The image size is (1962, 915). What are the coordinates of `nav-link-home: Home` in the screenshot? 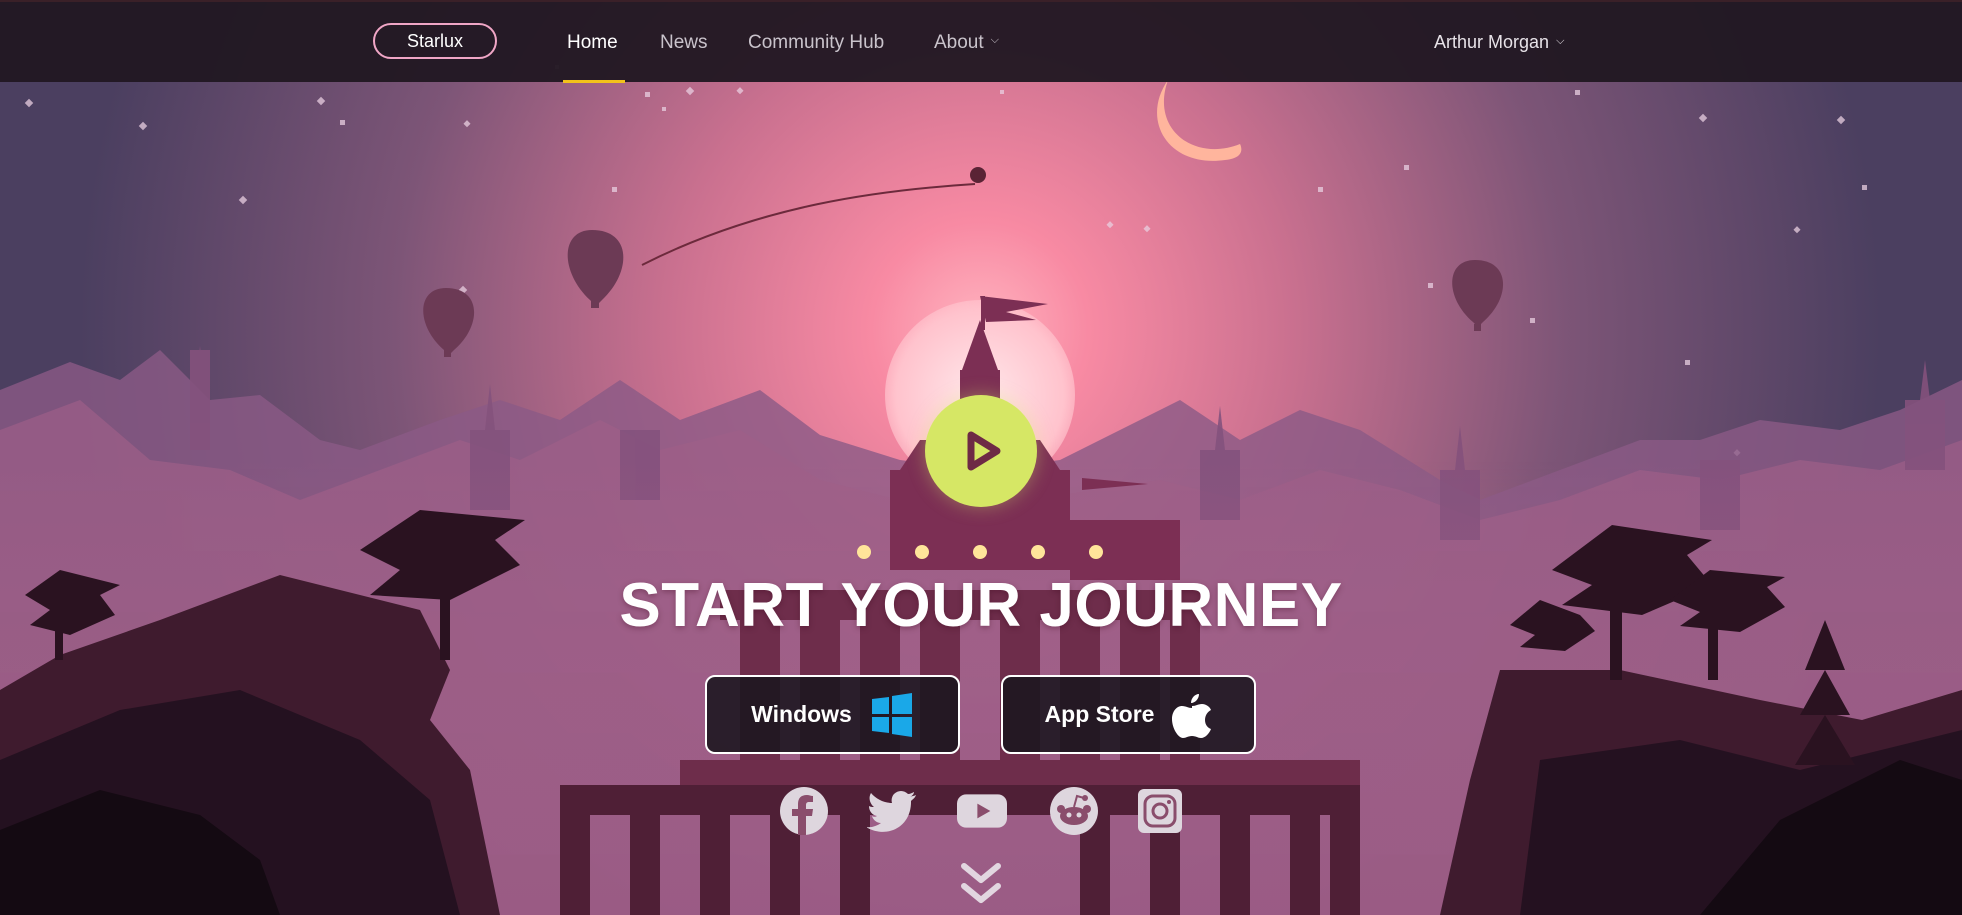 It's located at (592, 43).